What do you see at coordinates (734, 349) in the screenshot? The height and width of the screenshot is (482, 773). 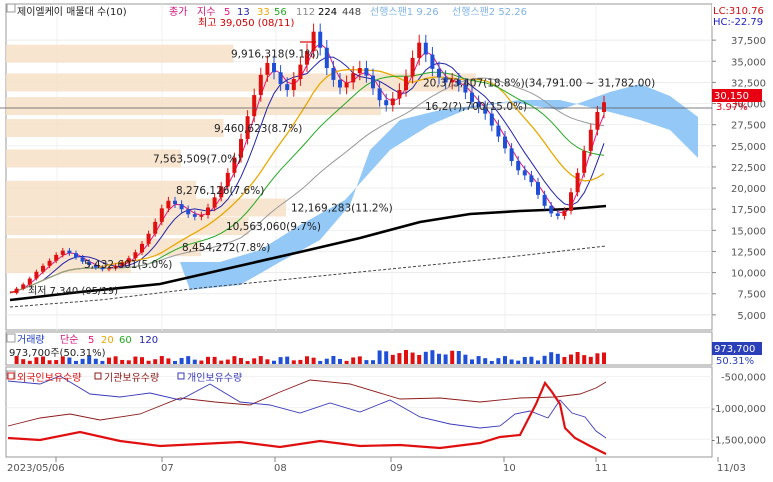 I see `volume-badge-text: 973,700` at bounding box center [734, 349].